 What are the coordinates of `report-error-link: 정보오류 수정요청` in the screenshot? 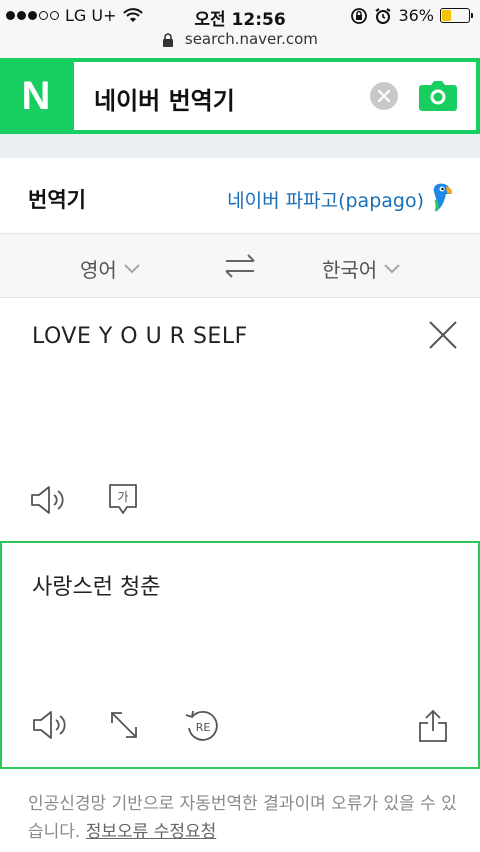 It's located at (151, 832).